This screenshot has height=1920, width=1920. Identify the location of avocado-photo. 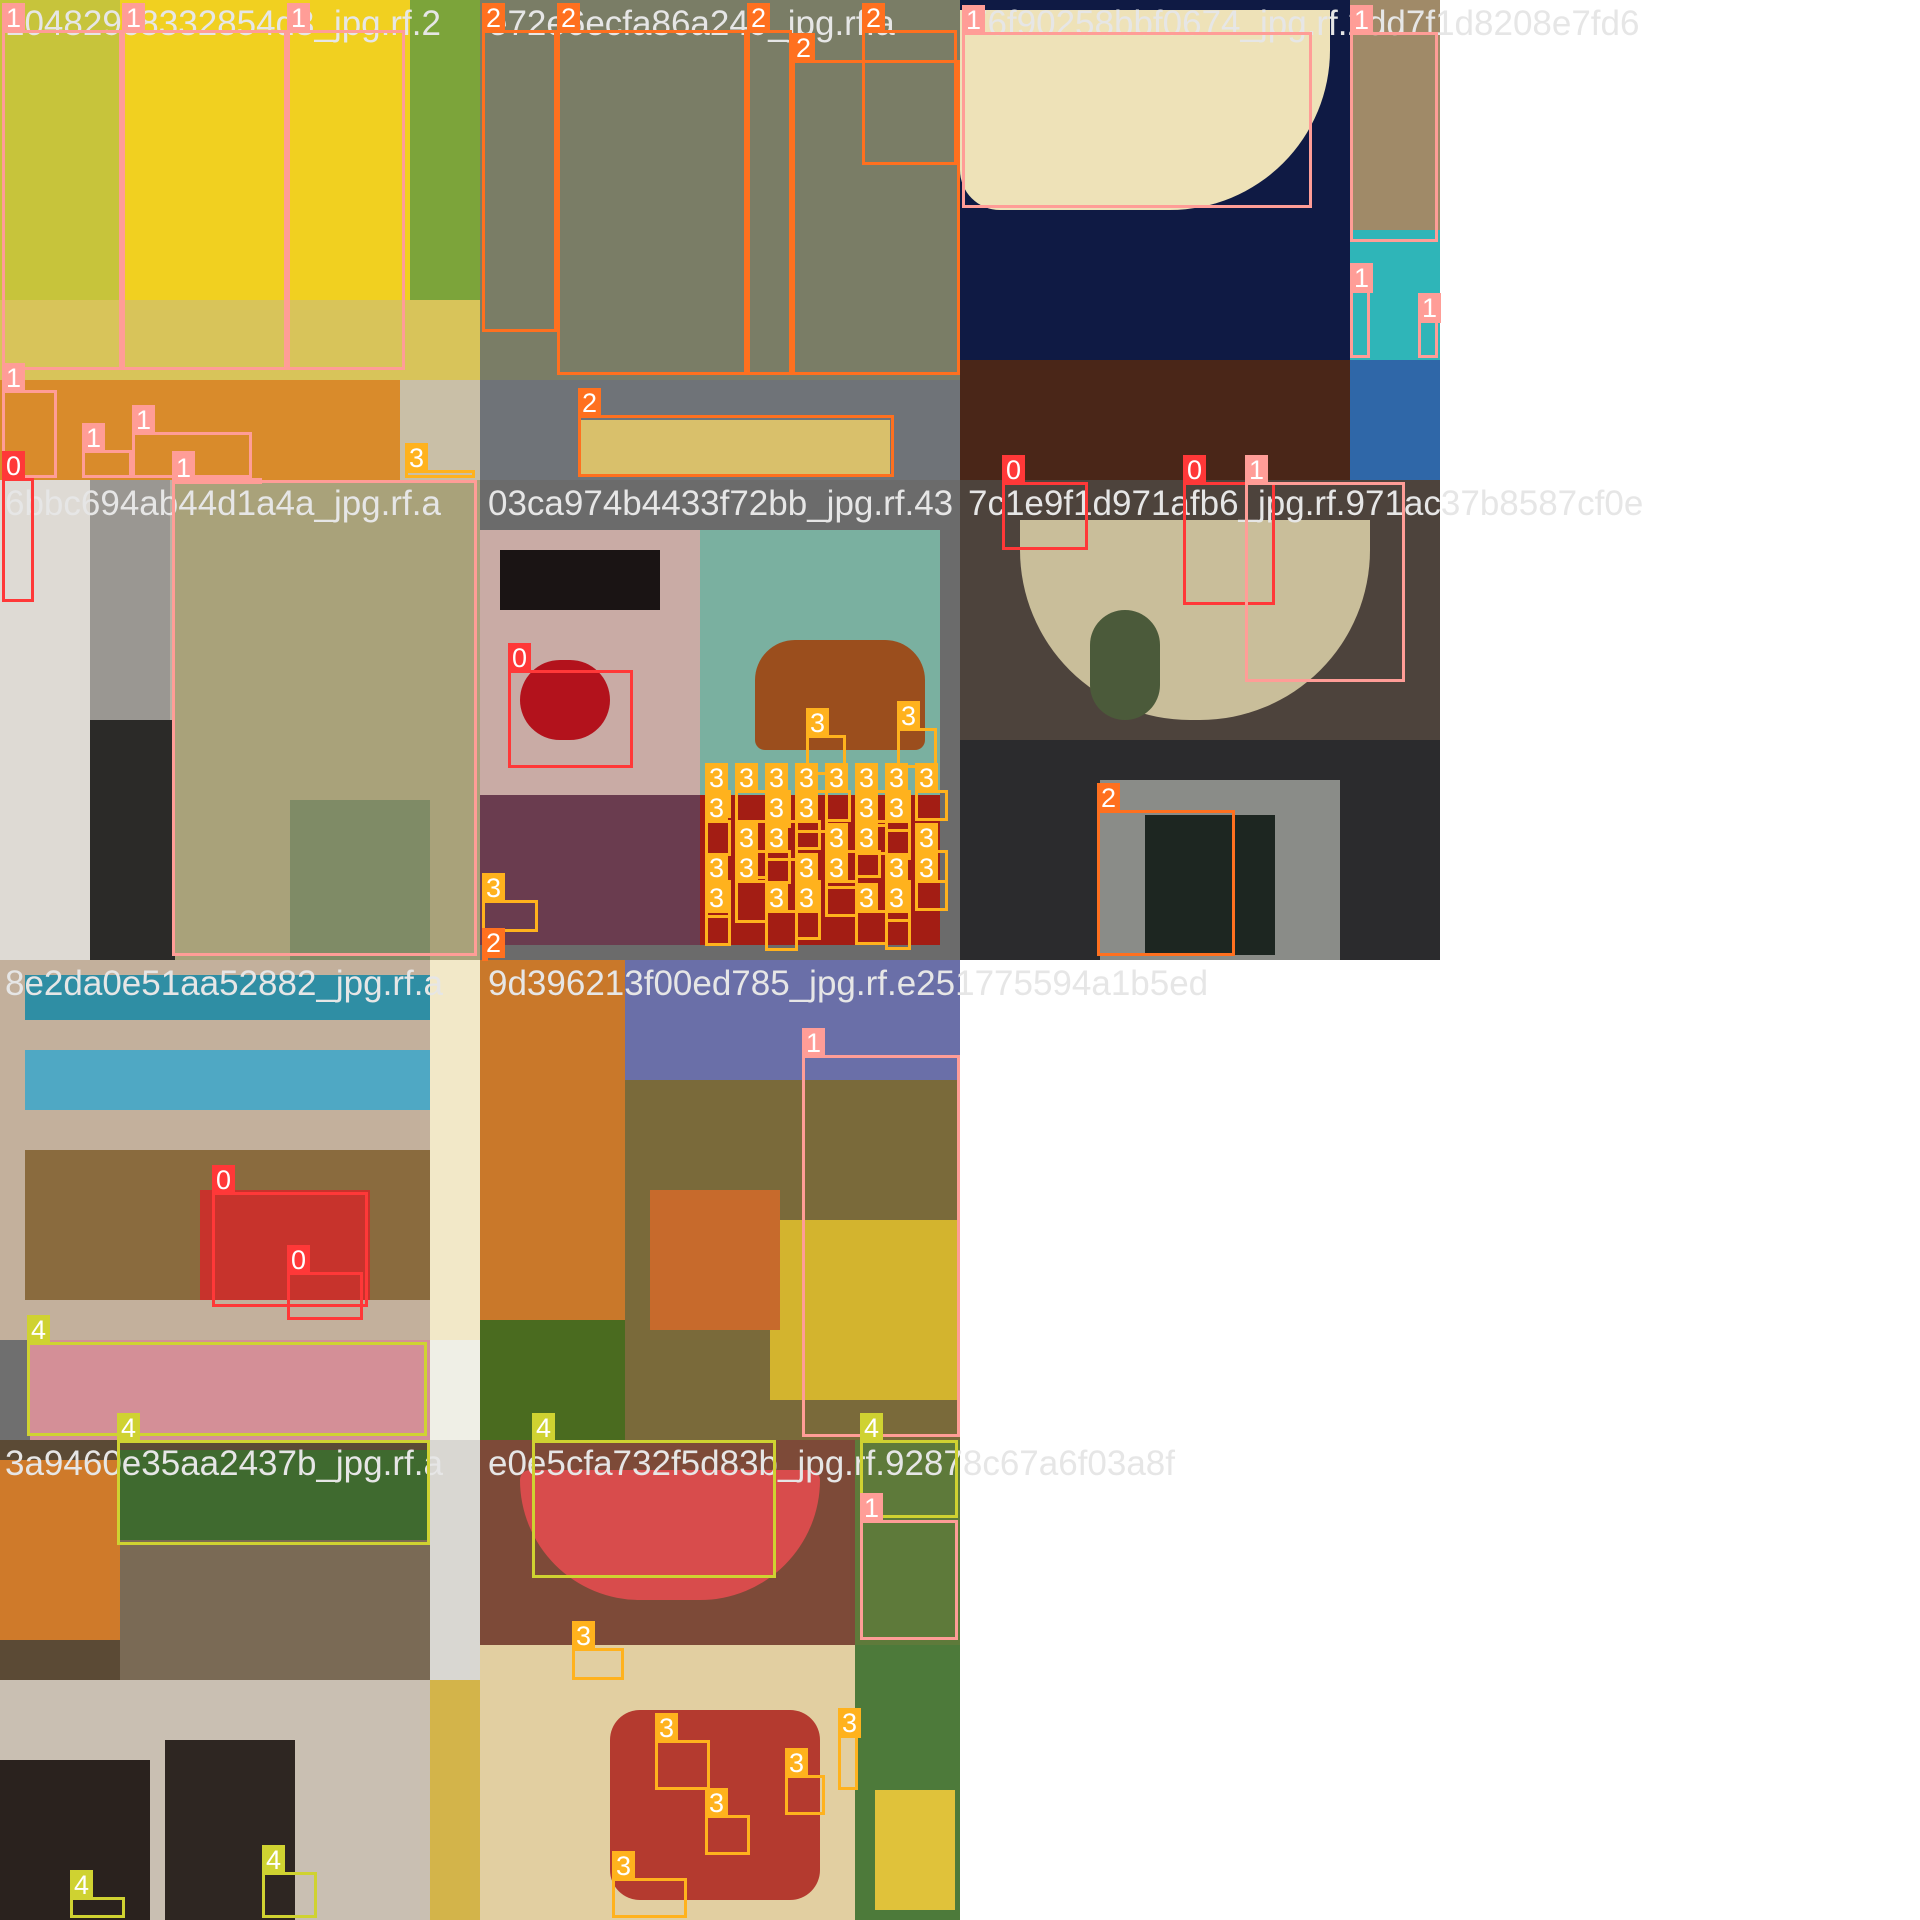
(1125, 665).